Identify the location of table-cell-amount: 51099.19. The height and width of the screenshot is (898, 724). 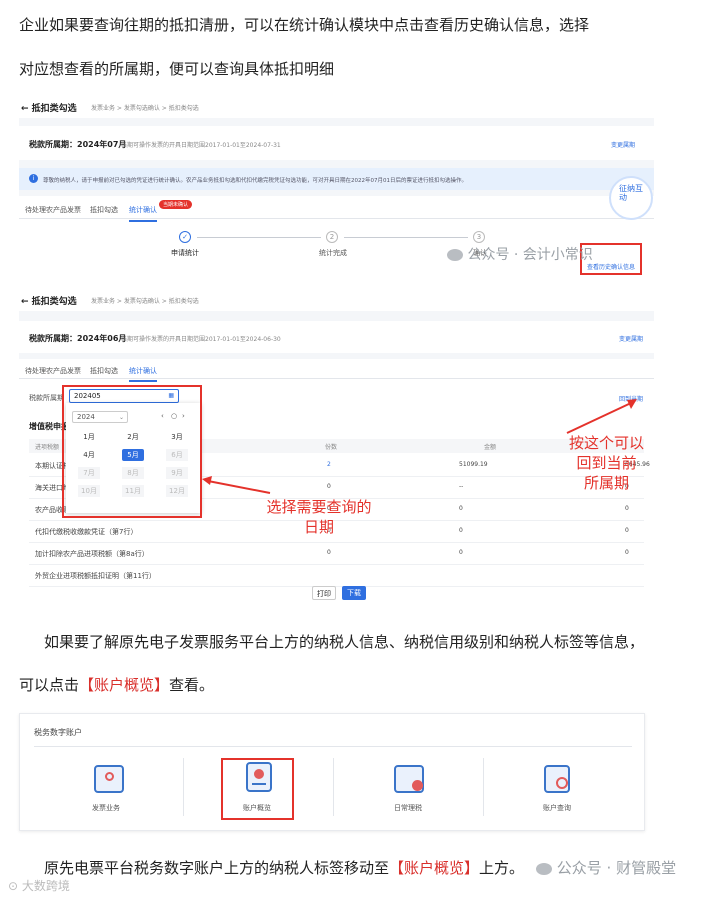
(473, 464).